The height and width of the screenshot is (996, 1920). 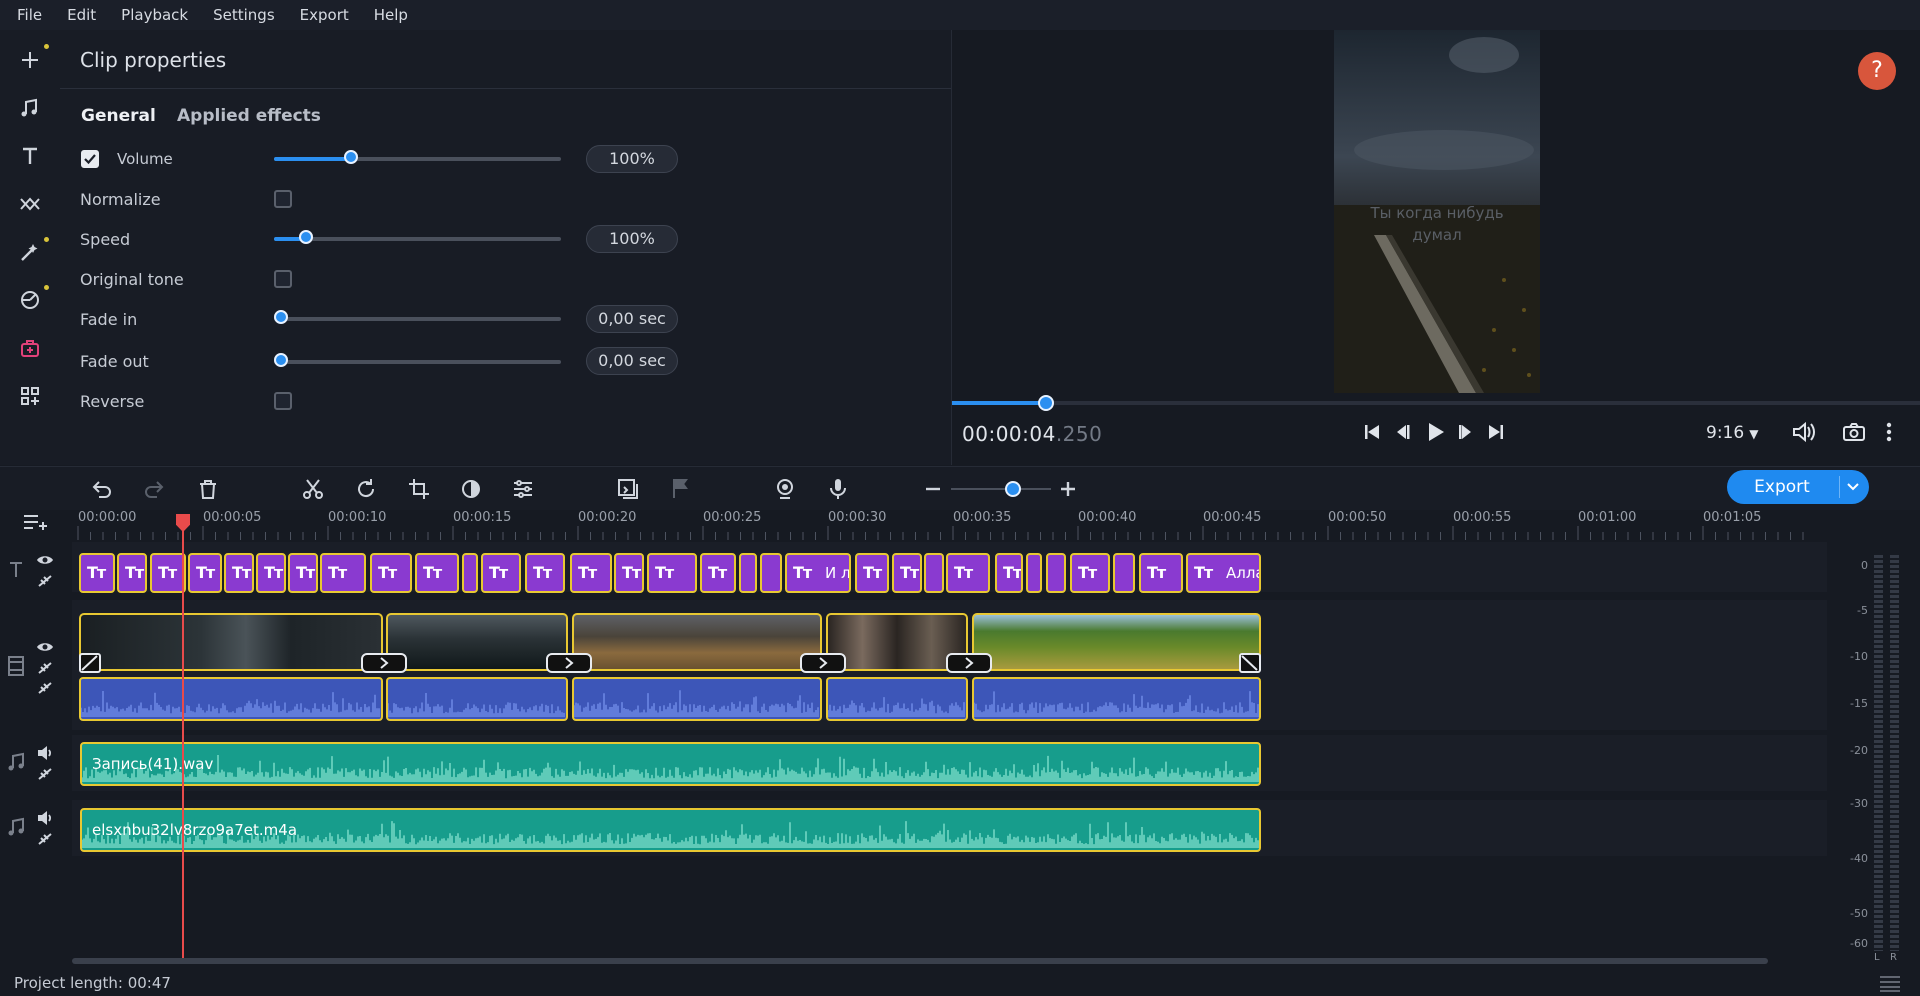 What do you see at coordinates (208, 489) in the screenshot?
I see `delete-icon` at bounding box center [208, 489].